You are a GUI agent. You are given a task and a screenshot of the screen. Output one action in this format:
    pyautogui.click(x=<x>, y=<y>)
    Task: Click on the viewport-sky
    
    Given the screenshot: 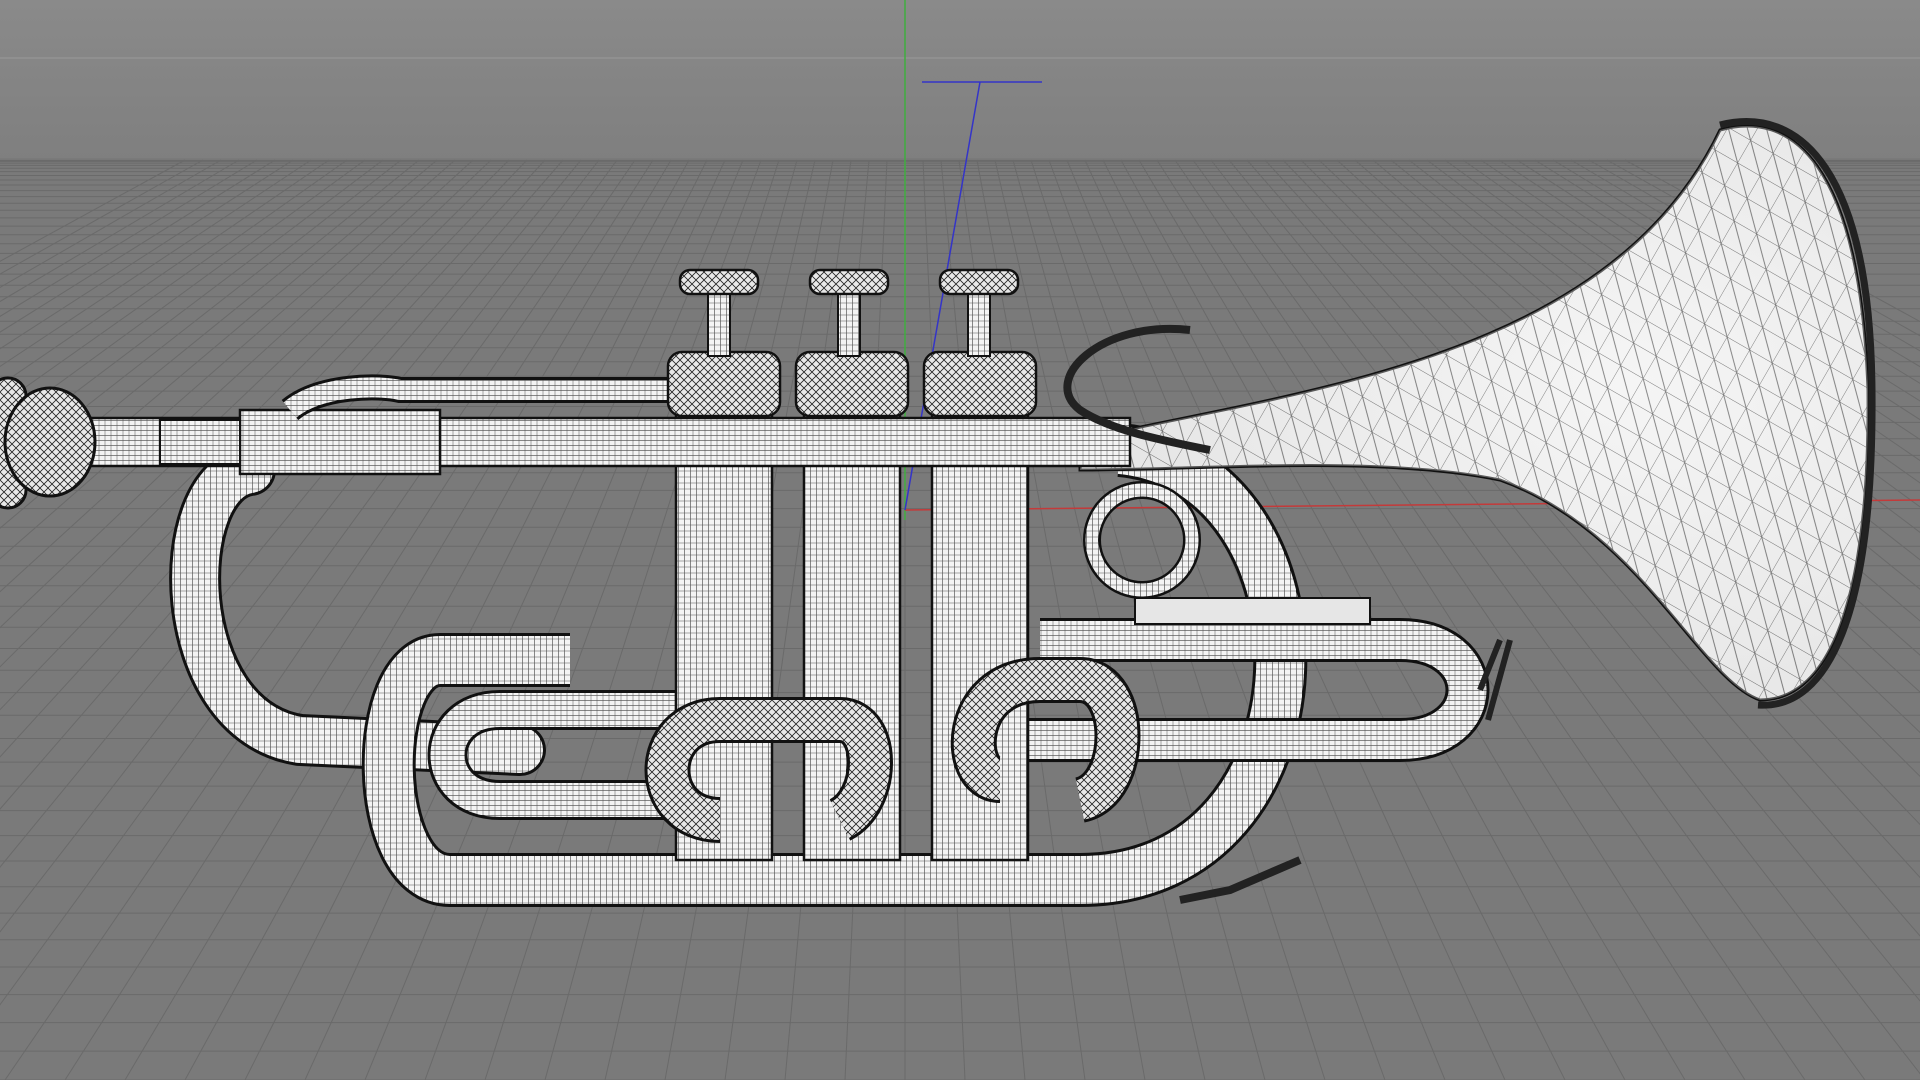 What is the action you would take?
    pyautogui.click(x=960, y=80)
    